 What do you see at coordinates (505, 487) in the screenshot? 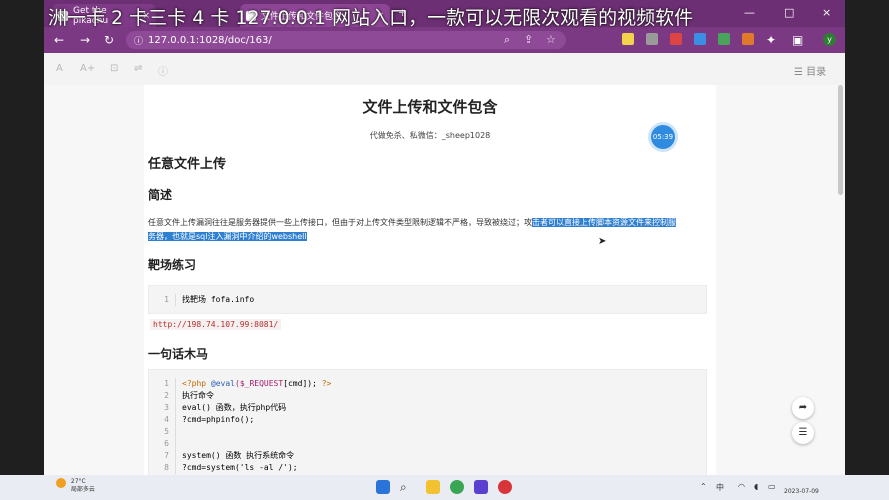
I see `netease-music-icon` at bounding box center [505, 487].